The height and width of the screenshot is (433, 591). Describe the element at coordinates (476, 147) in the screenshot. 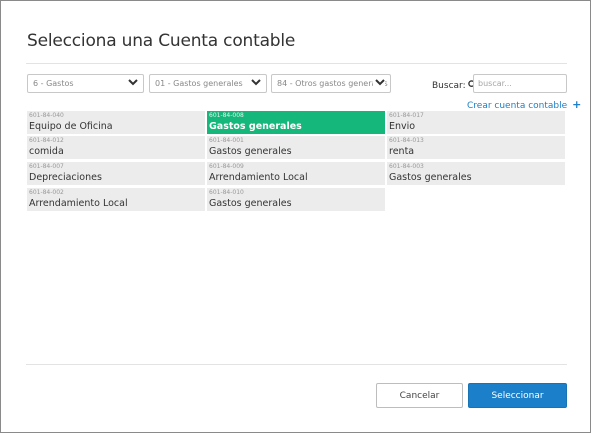

I see `account-card: 601-84-013 renta` at that location.